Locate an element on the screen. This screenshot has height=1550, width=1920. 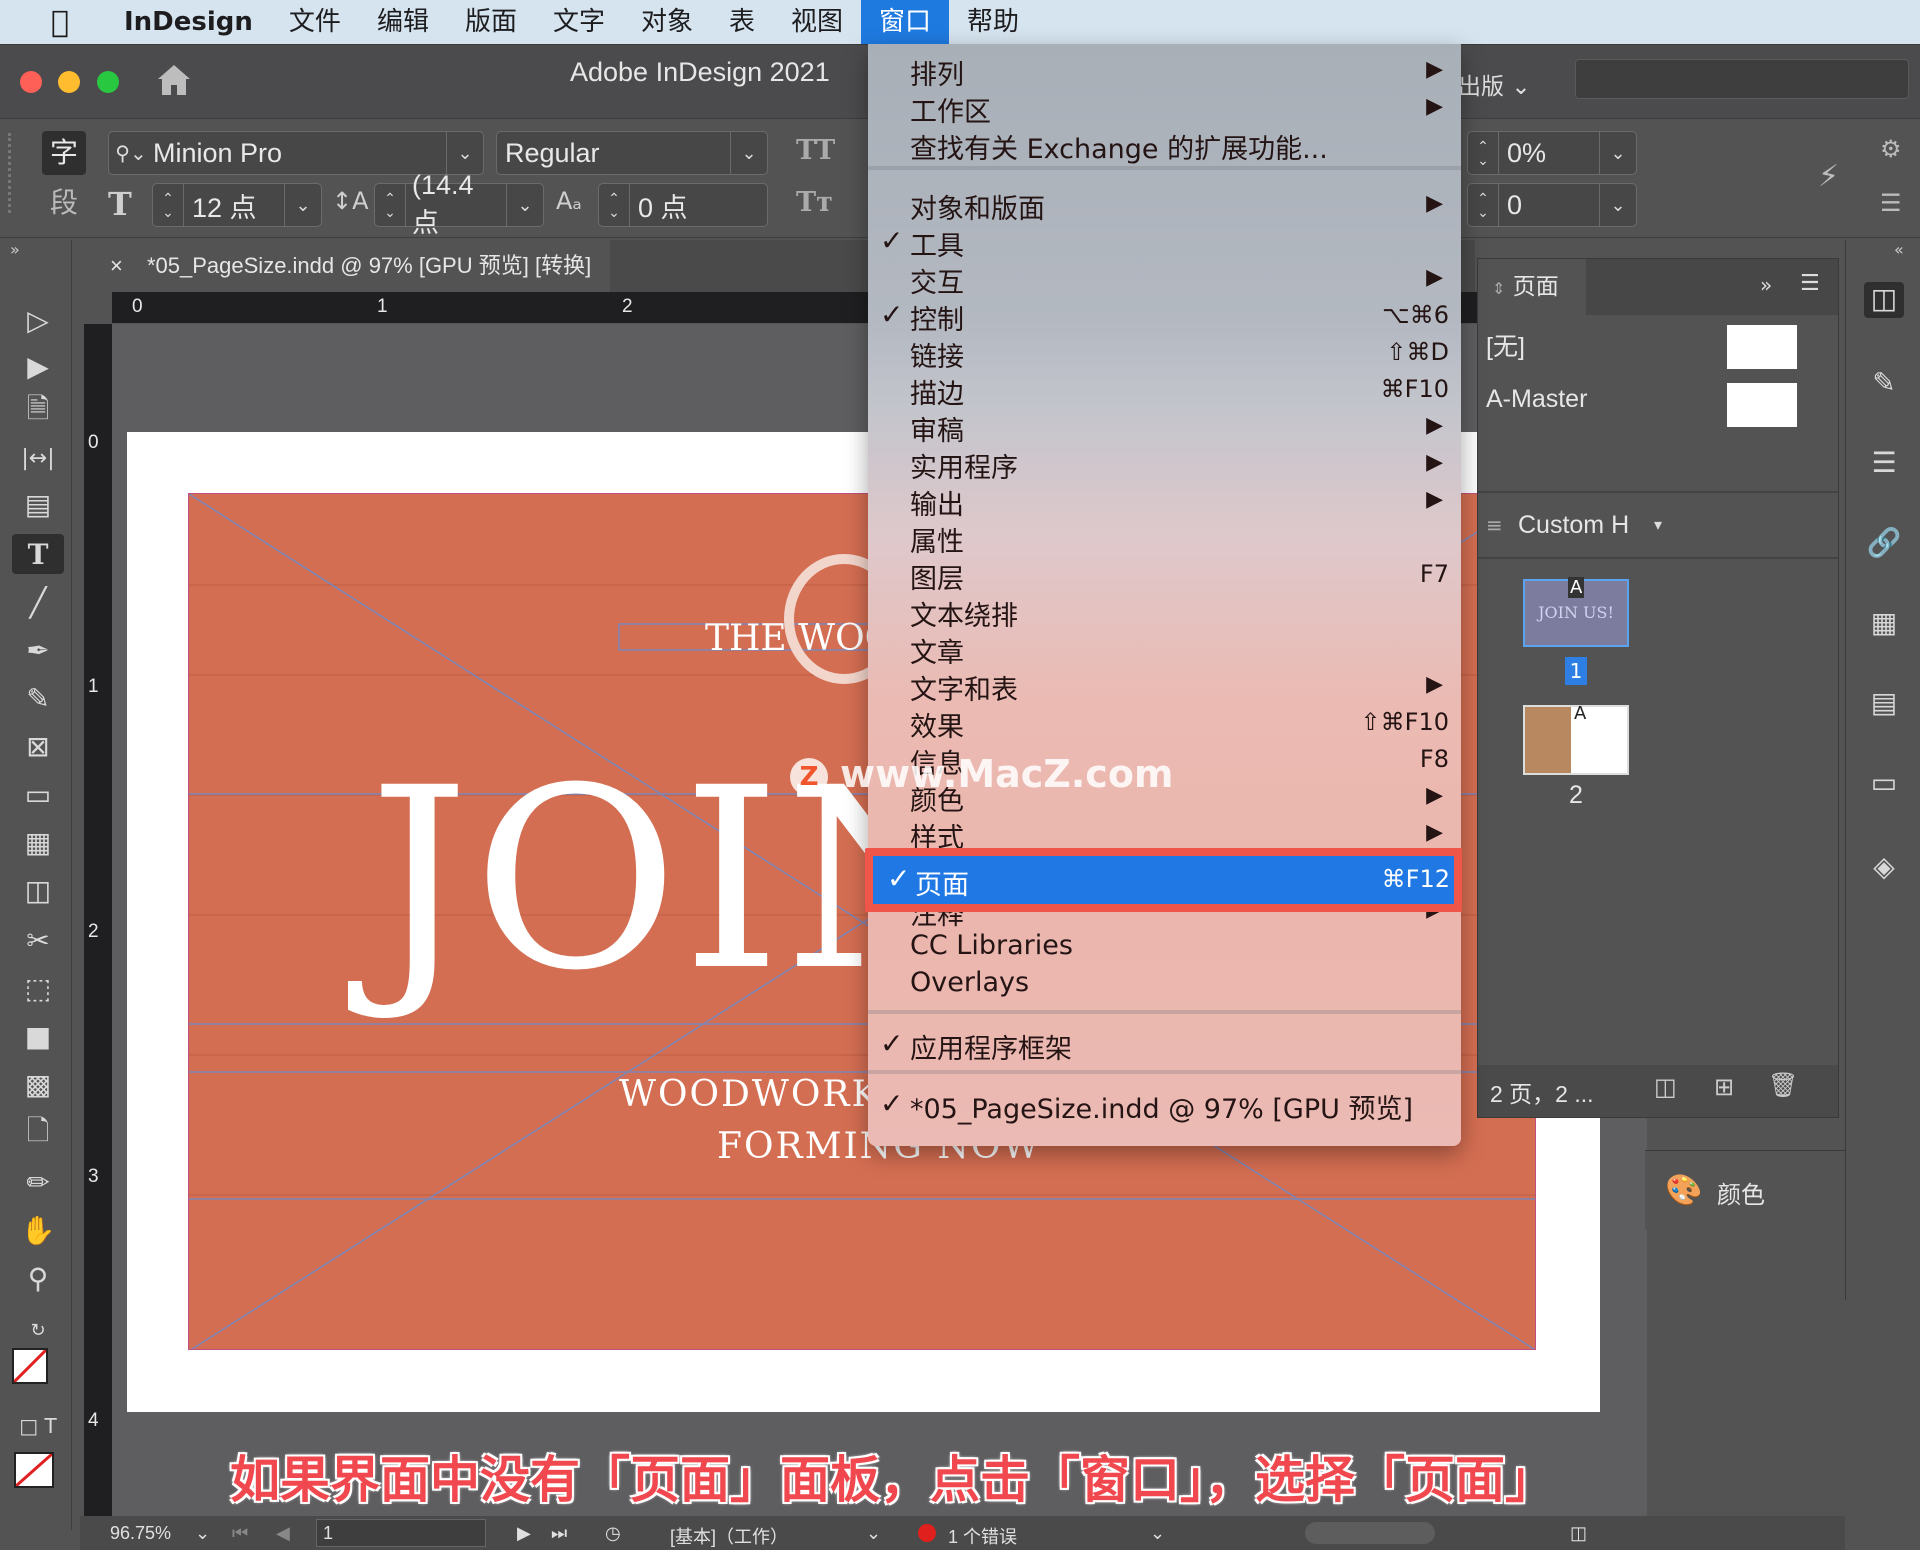
collapse-icon: « is located at coordinates (1899, 249).